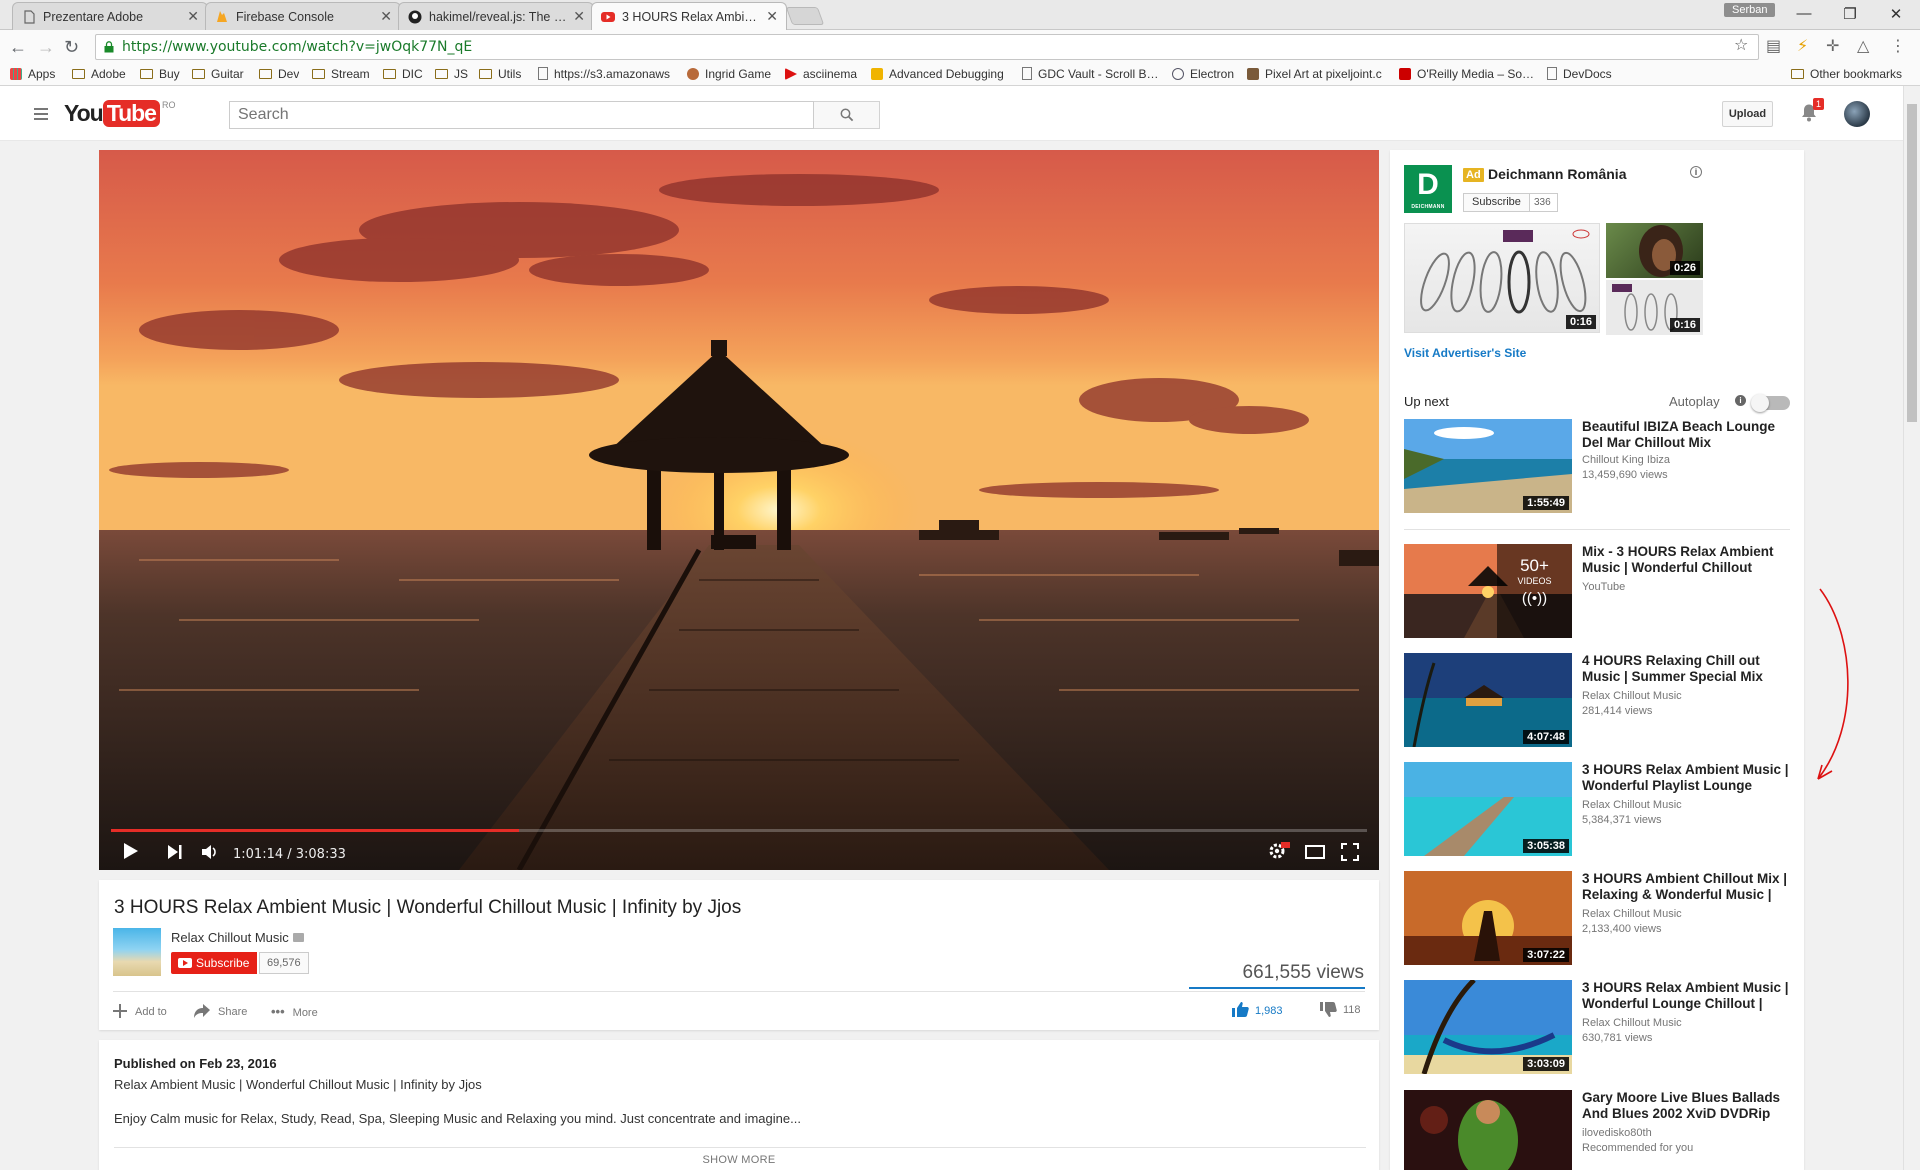  Describe the element at coordinates (110, 16) in the screenshot. I see `browser-tab: Prezentare Adobe ✕` at that location.